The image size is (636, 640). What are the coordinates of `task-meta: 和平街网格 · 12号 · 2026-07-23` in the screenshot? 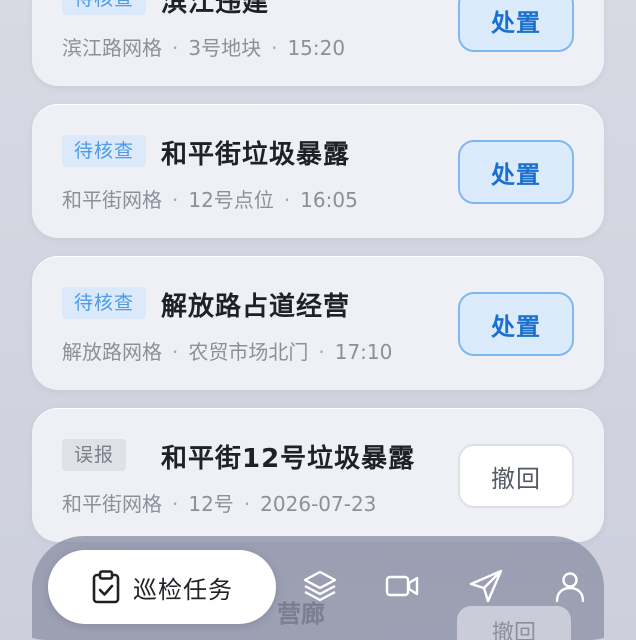 It's located at (219, 504).